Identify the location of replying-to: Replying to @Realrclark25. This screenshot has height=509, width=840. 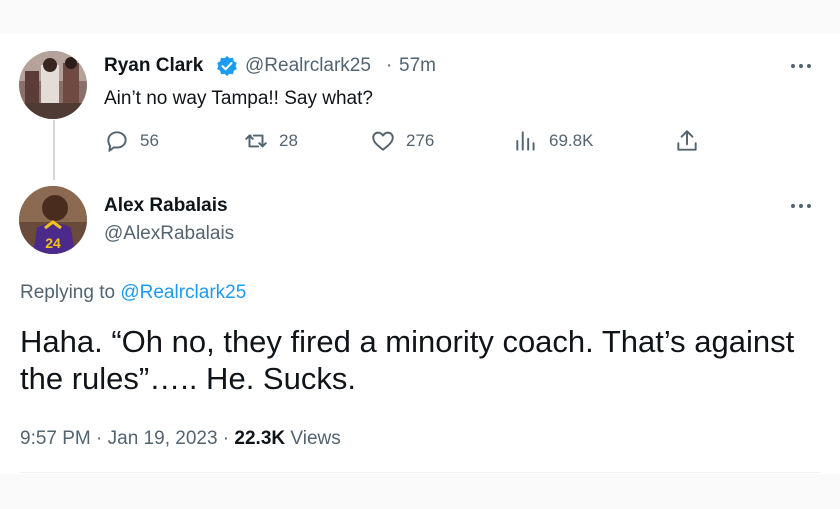
(133, 293).